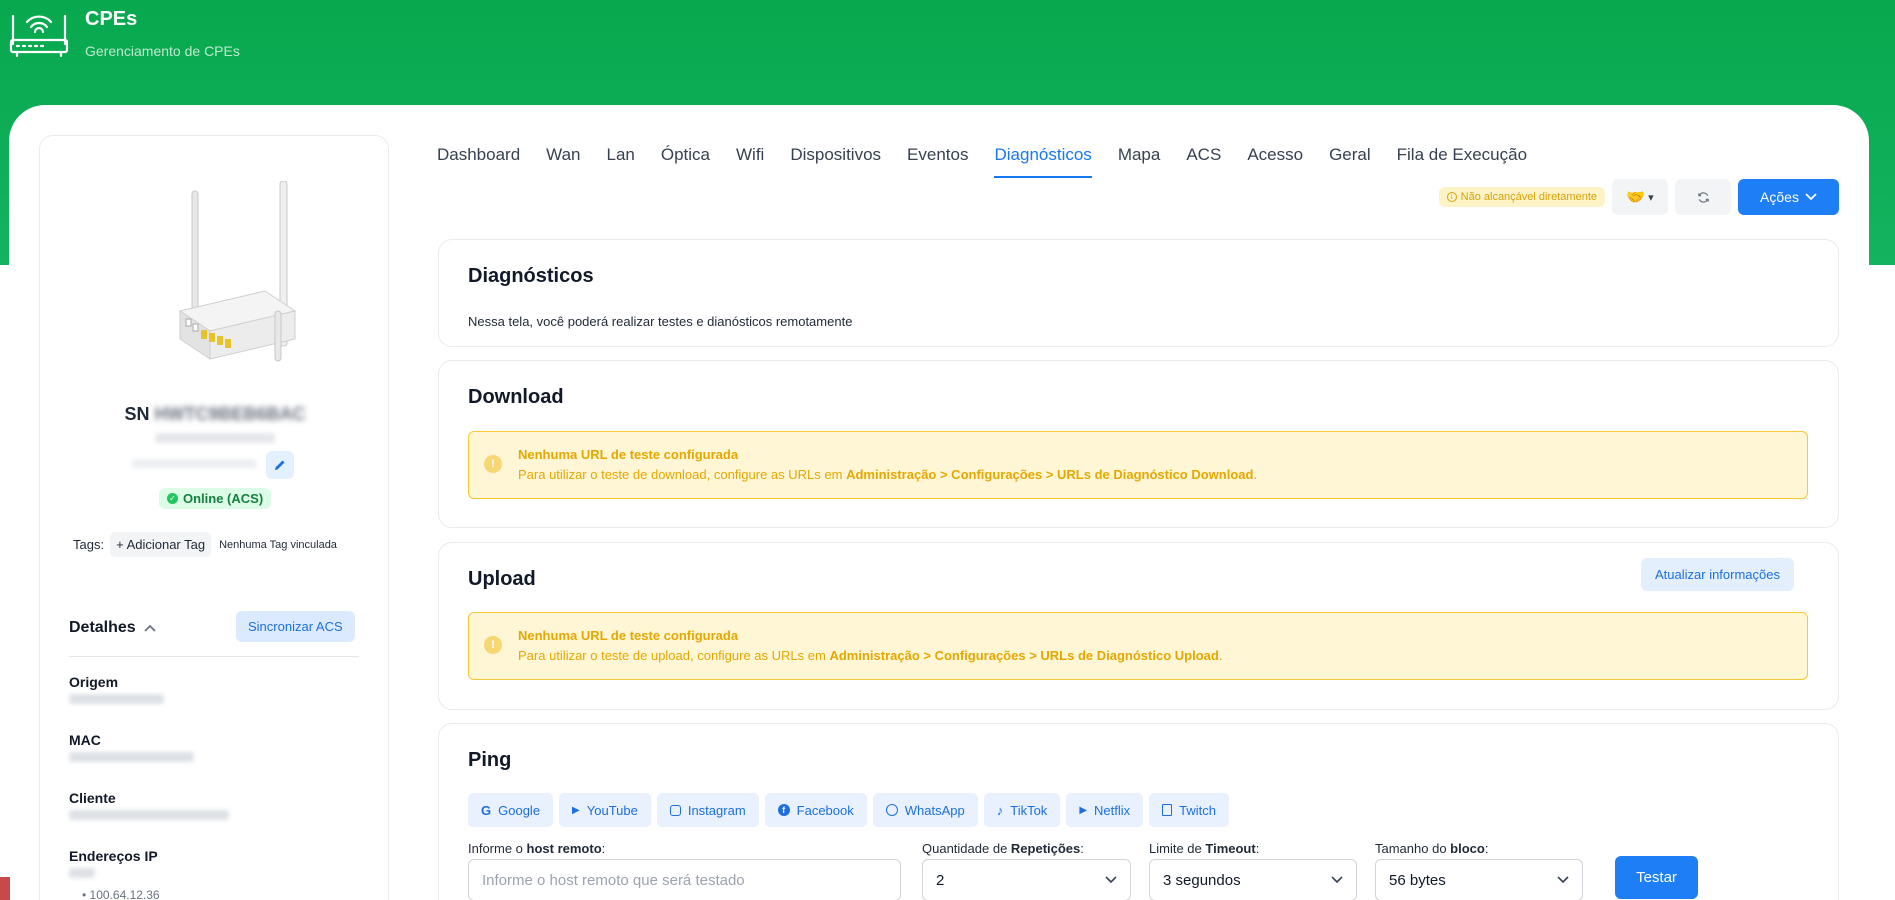 The width and height of the screenshot is (1895, 900). I want to click on refresh-button, so click(1703, 197).